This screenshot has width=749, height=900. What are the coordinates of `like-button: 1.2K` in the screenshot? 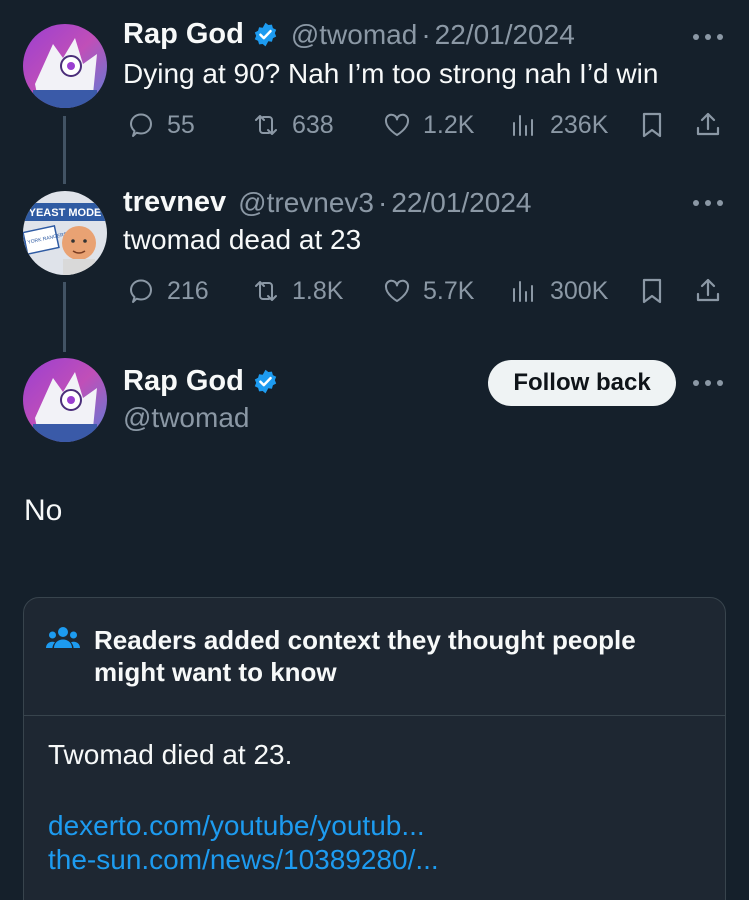 It's located at (427, 125).